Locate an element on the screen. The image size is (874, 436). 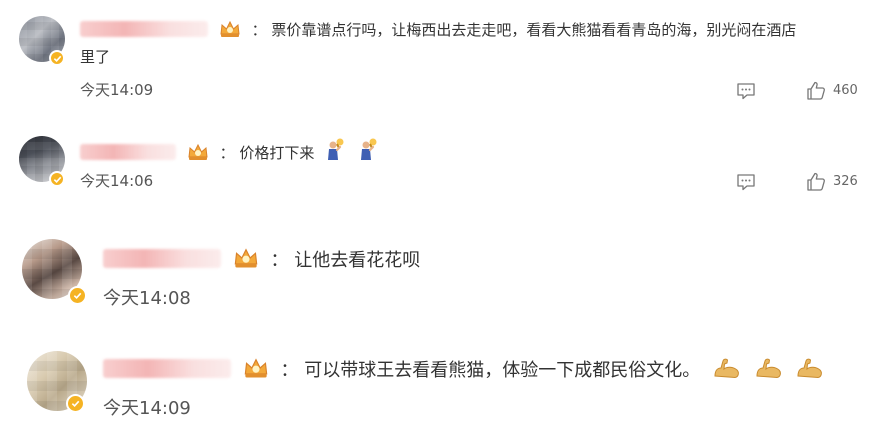
like-count: 460 is located at coordinates (845, 90).